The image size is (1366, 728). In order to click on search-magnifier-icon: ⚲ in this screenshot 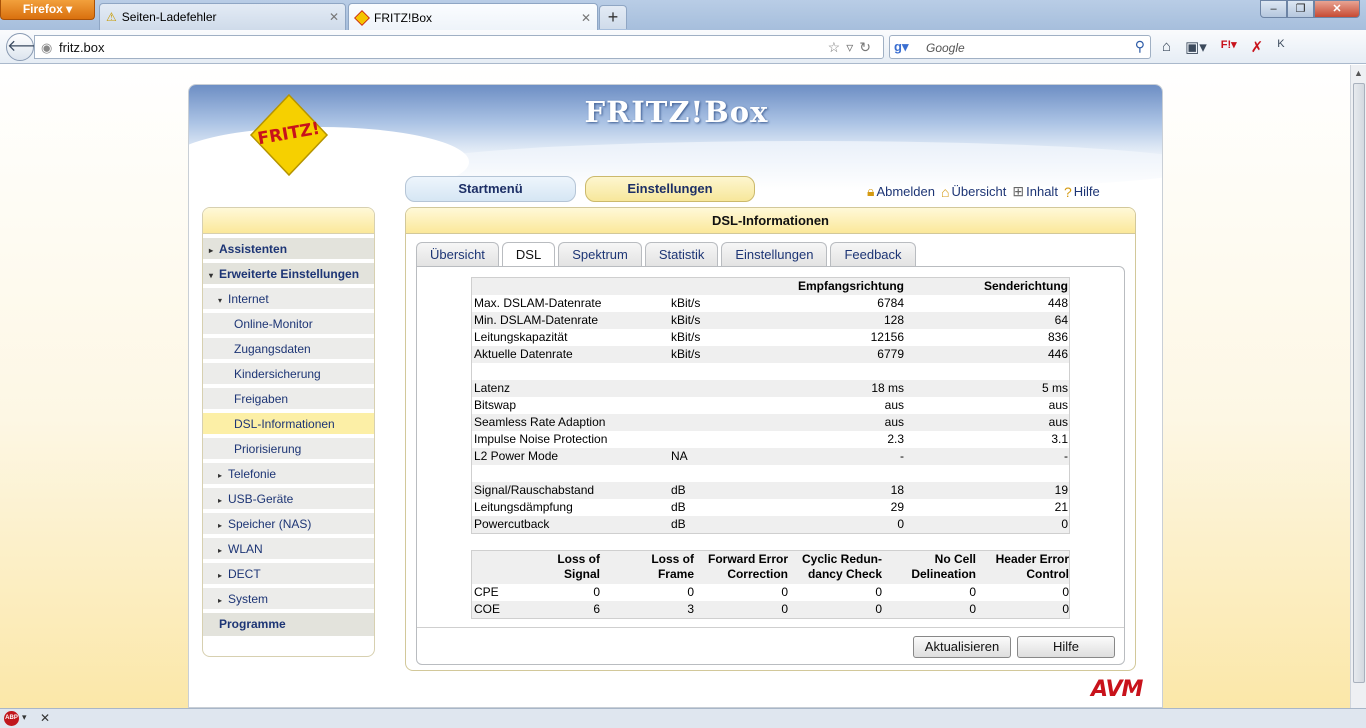, I will do `click(1140, 46)`.